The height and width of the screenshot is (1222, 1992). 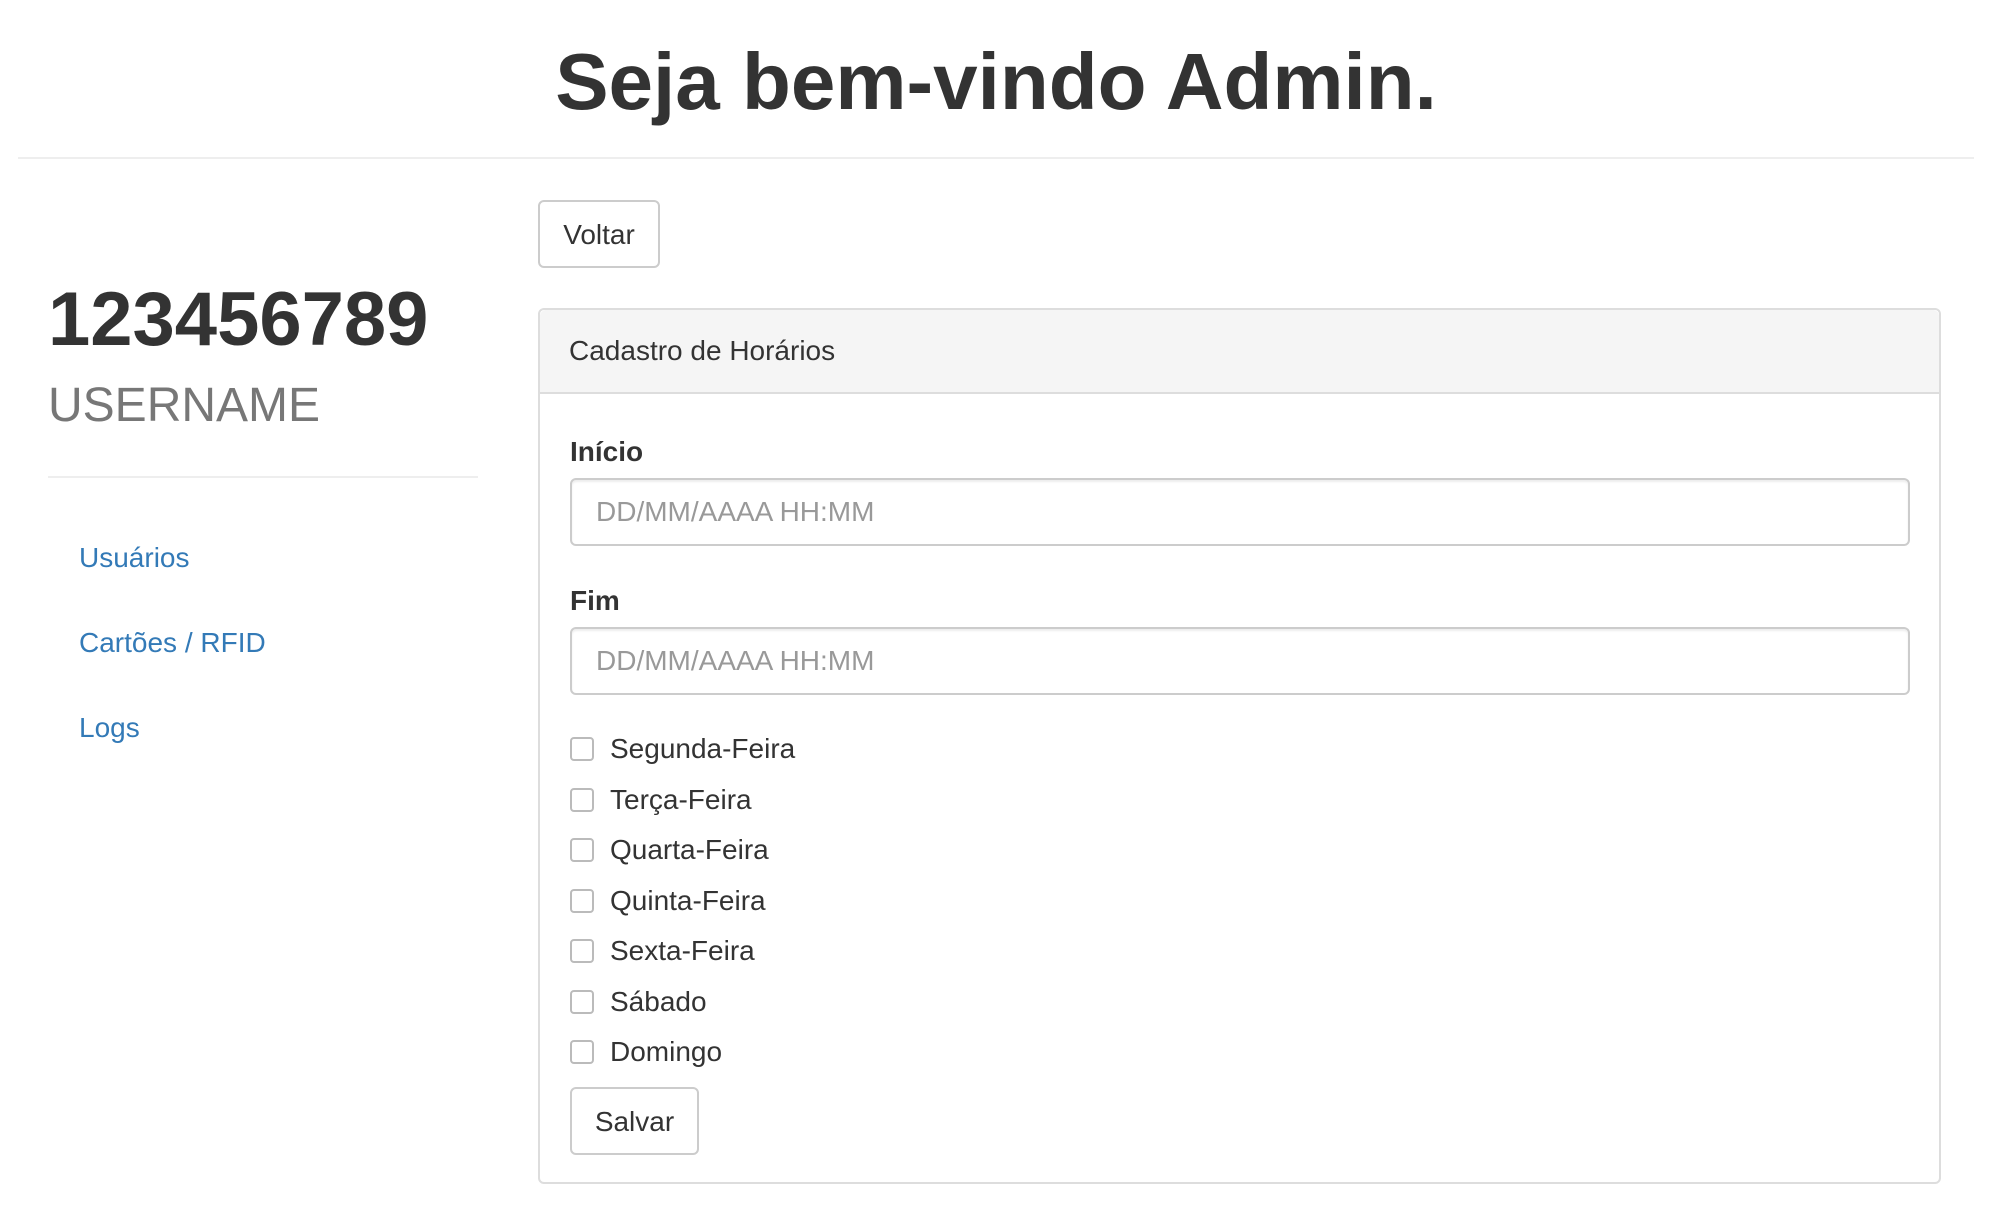 I want to click on sidebar-nav: Usuários Cartões / RFID Logs, so click(x=263, y=657).